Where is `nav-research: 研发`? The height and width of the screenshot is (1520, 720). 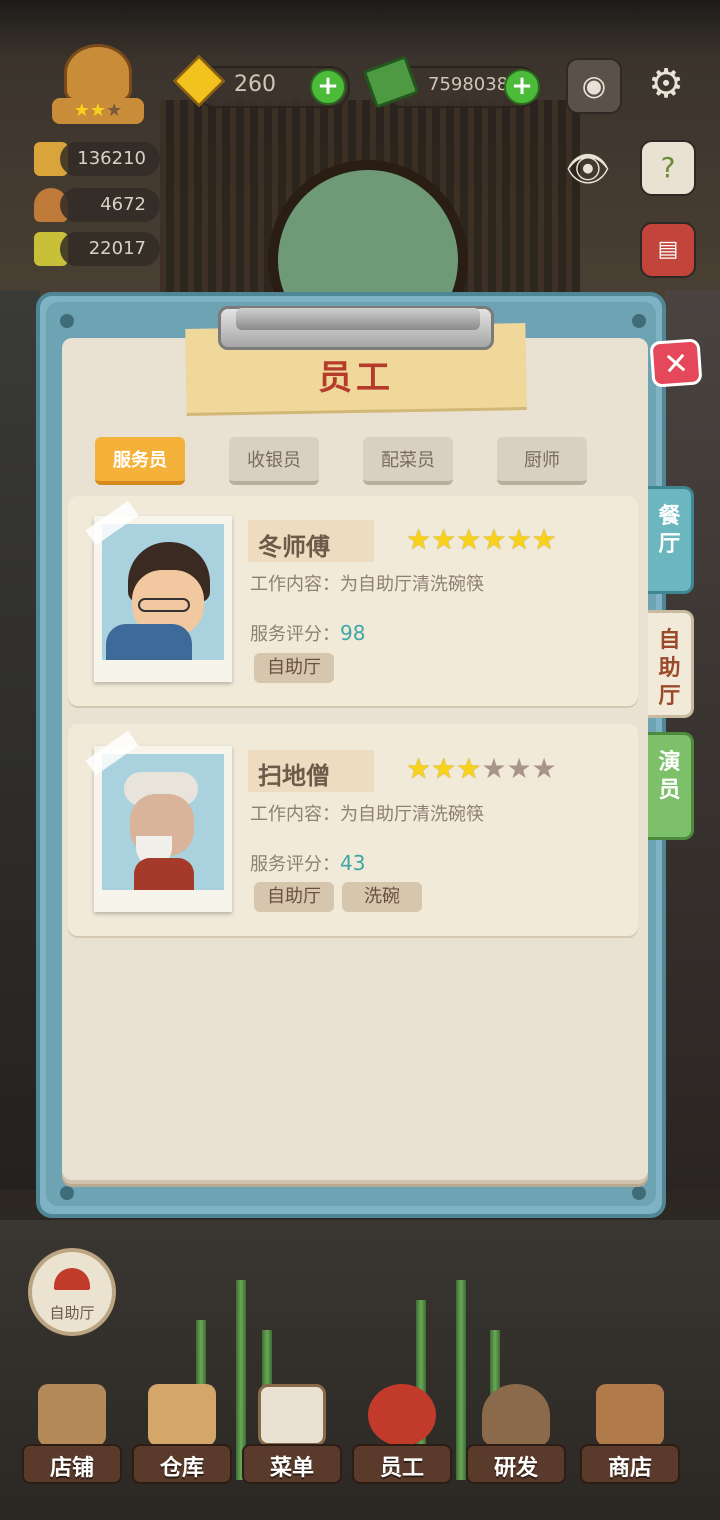 nav-research: 研发 is located at coordinates (516, 1440).